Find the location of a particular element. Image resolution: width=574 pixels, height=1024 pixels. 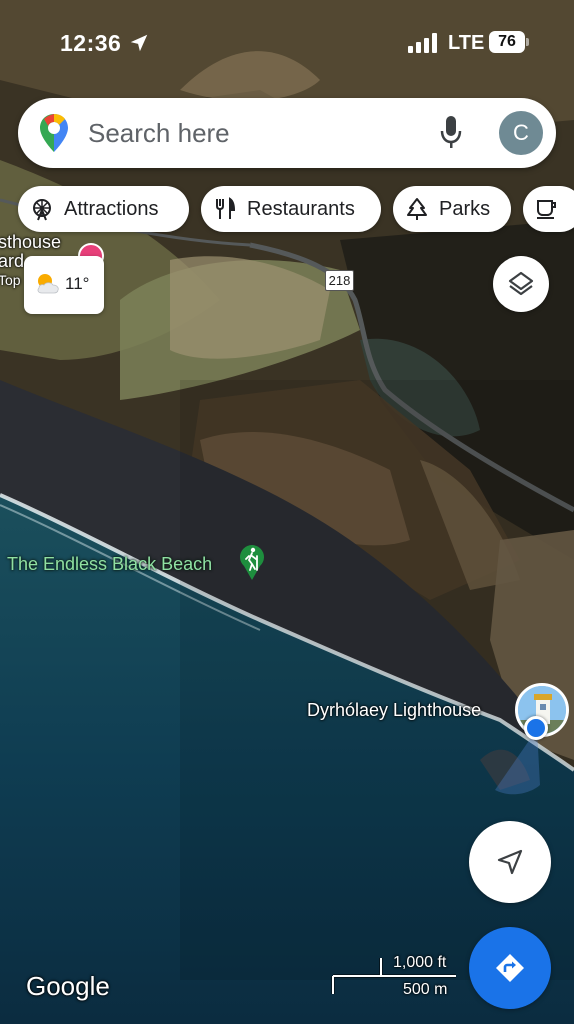

search-bar: C is located at coordinates (287, 133).